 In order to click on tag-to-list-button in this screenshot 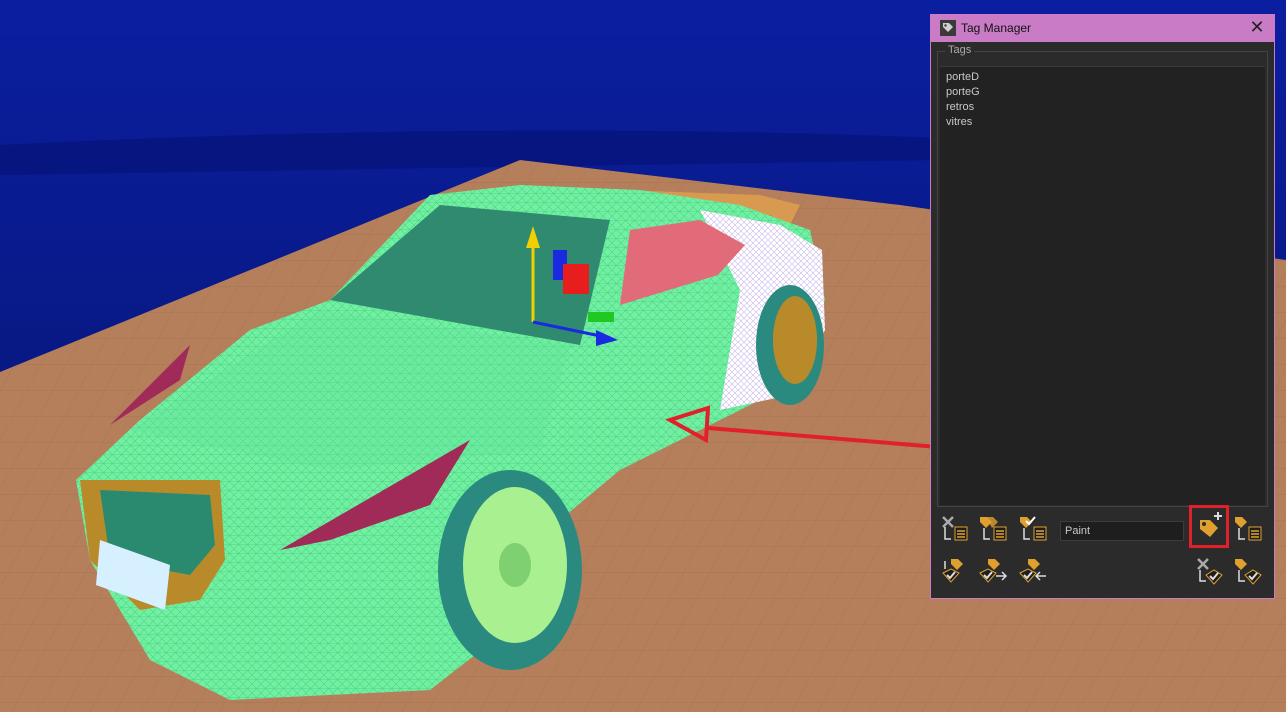, I will do `click(1248, 529)`.